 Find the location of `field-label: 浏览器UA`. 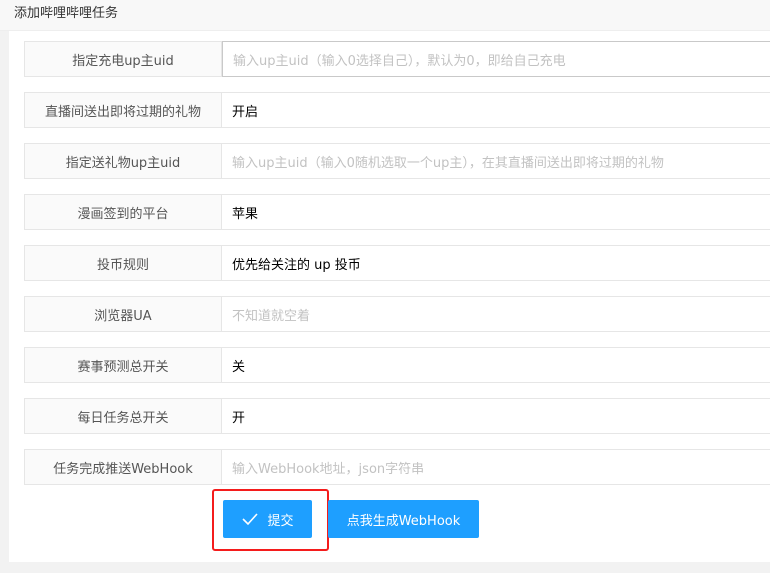

field-label: 浏览器UA is located at coordinates (123, 314).